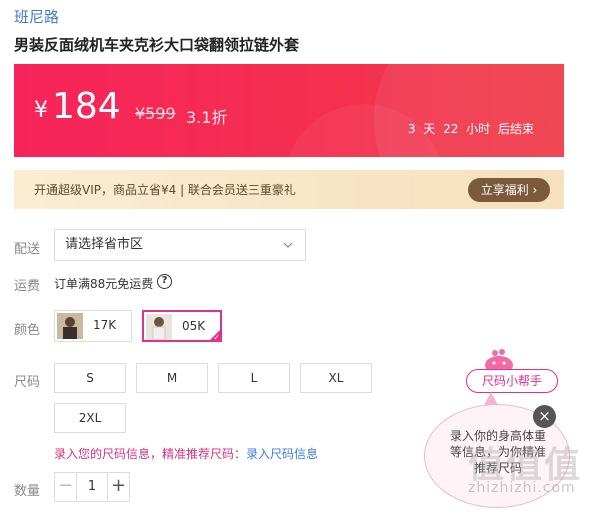 Image resolution: width=616 pixels, height=515 pixels. I want to click on vip-benefit-button: 立享福利 ›, so click(509, 190).